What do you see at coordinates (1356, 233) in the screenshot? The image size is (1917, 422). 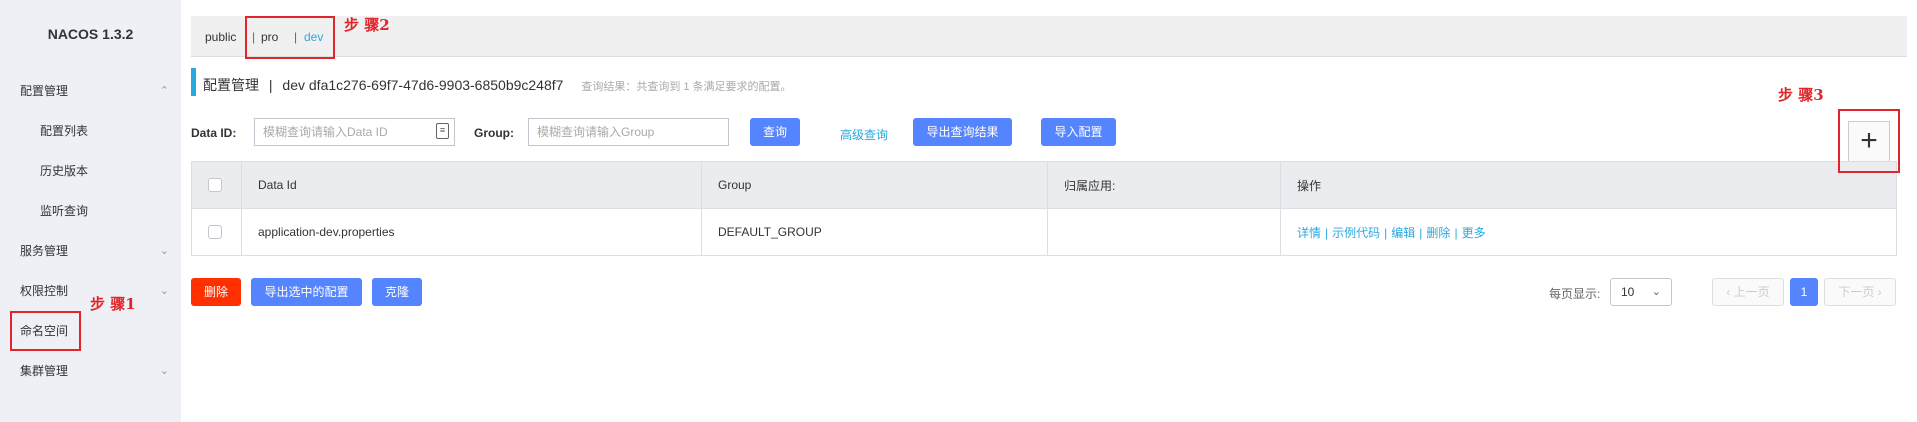 I see `sample-code-link: 示例代码` at bounding box center [1356, 233].